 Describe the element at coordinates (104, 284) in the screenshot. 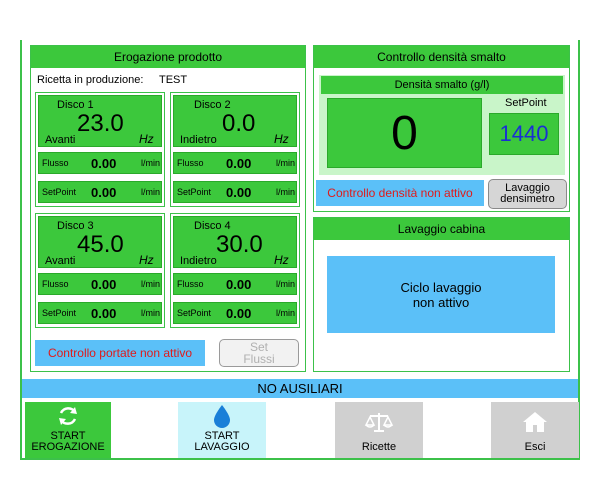

I see `disco-3-flusso-value: 0.00` at that location.